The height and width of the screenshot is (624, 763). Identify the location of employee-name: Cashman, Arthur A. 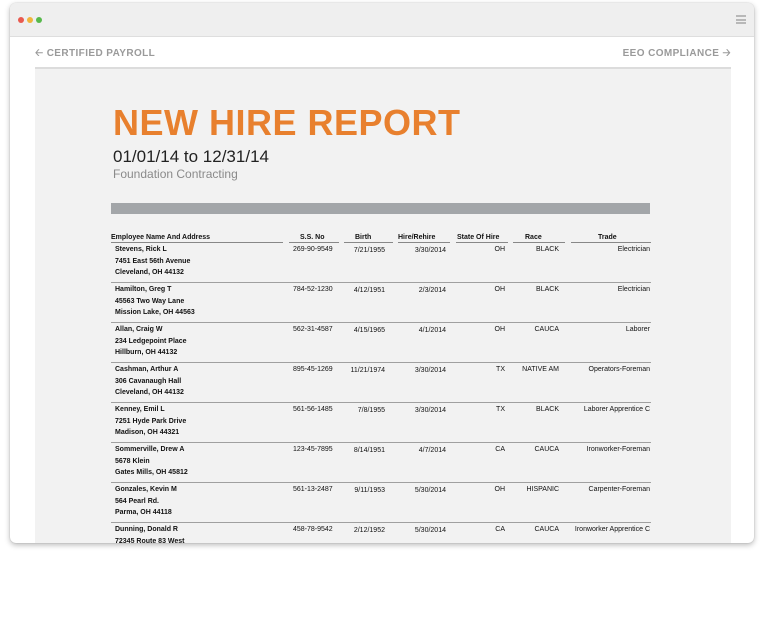
(147, 369).